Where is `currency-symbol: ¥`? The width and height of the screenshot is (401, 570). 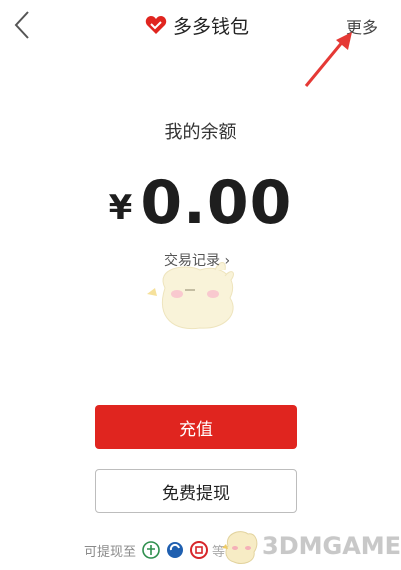
currency-symbol: ¥ is located at coordinates (120, 208).